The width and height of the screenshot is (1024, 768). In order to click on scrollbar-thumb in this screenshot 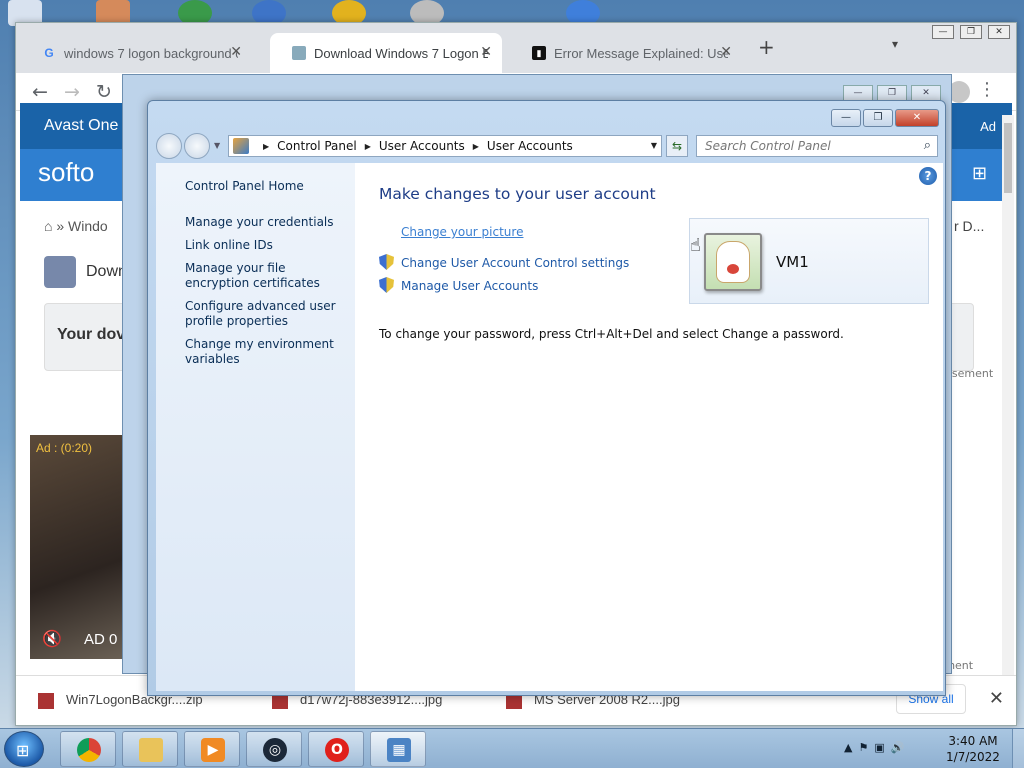, I will do `click(1008, 158)`.